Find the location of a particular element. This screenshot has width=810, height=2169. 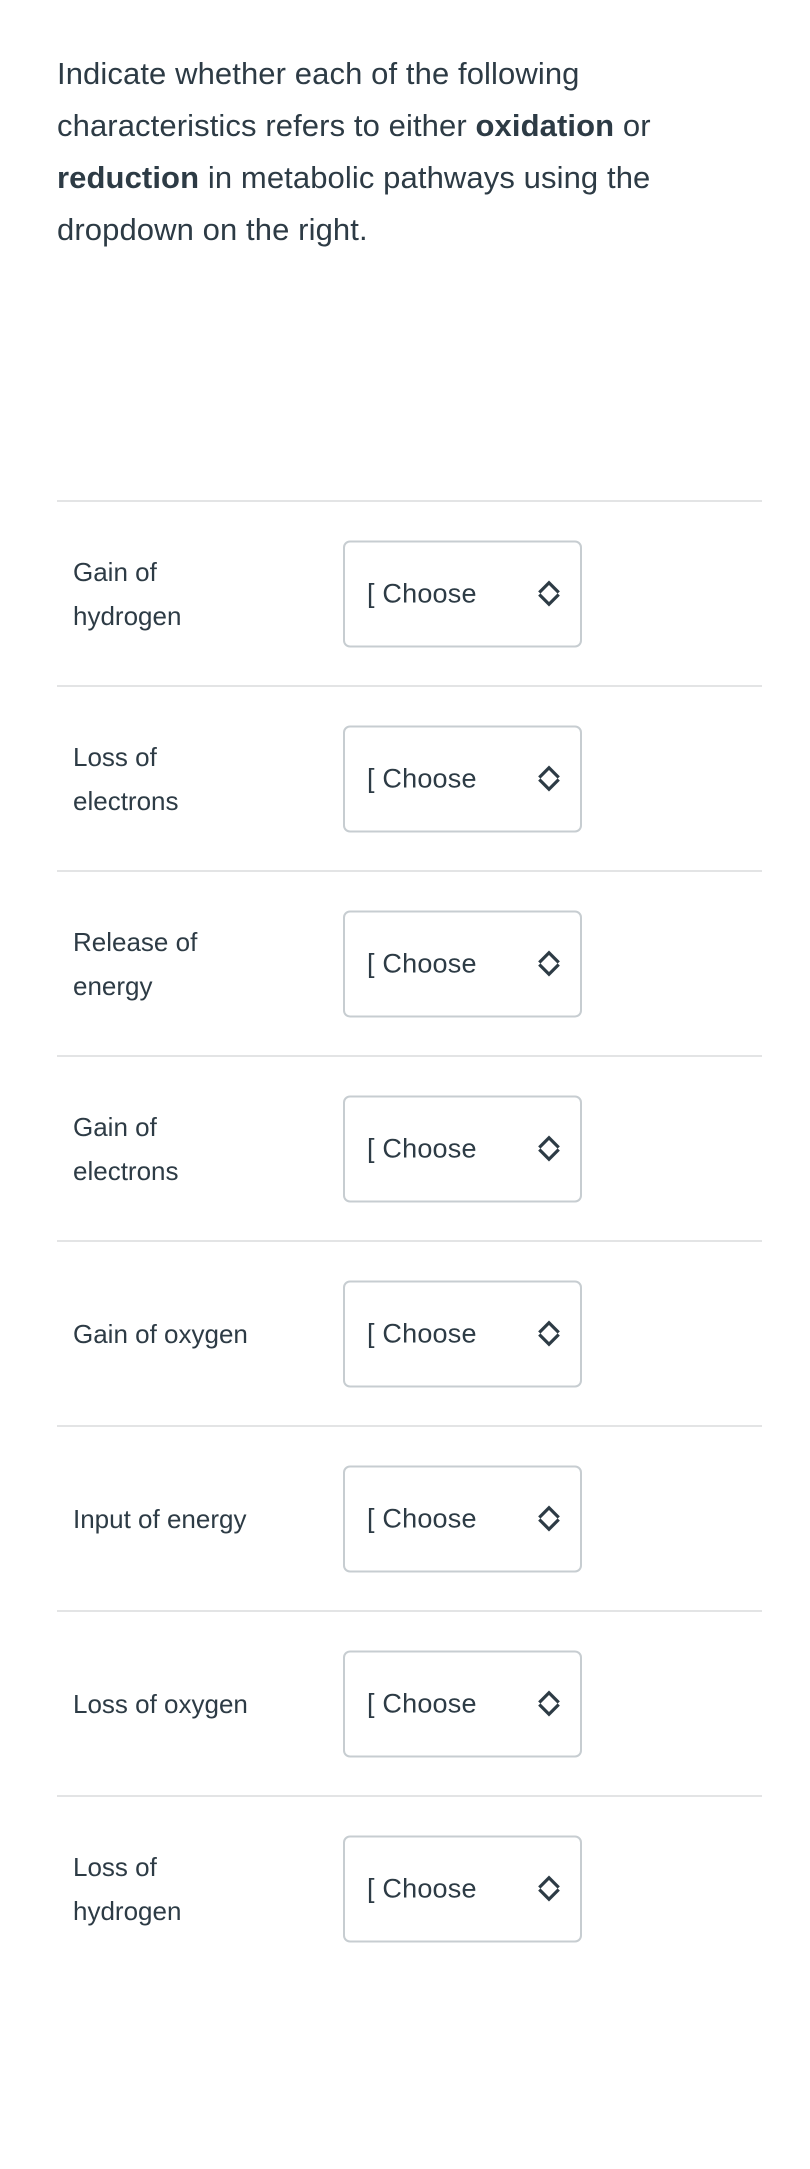

table-row: Gain of hydrogen [ Choose is located at coordinates (409, 593).